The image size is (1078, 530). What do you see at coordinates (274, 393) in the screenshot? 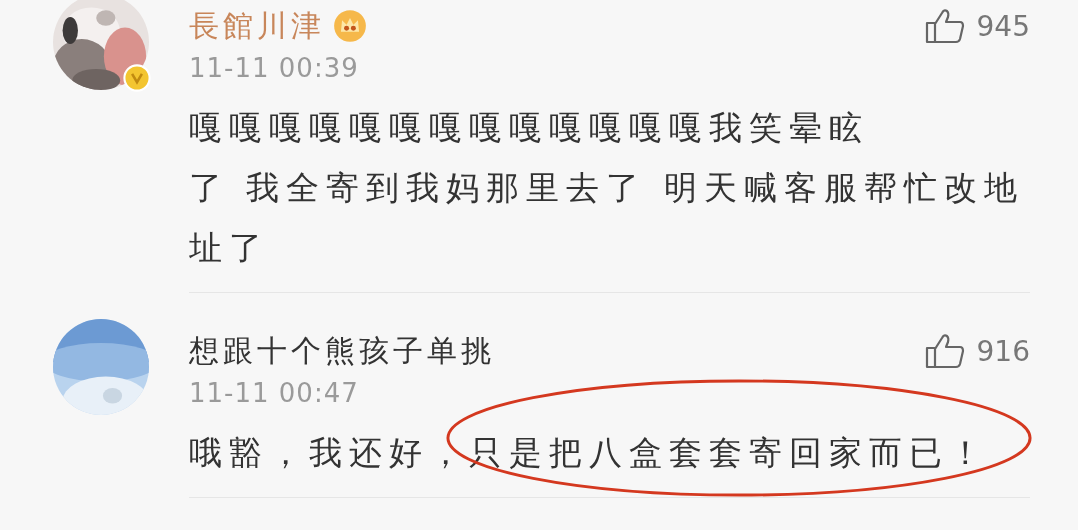
I see `comment-time: 11-11 00:47` at bounding box center [274, 393].